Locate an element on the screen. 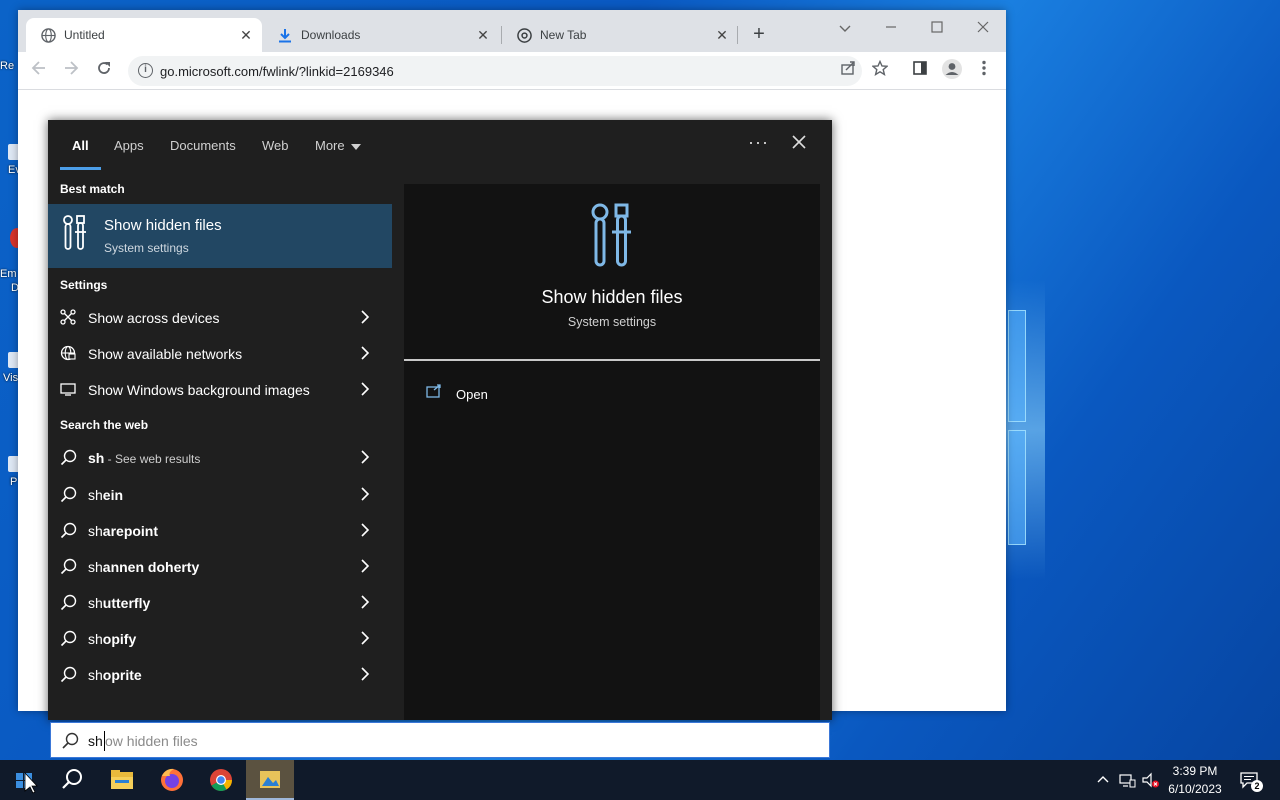  tab-apps: Apps is located at coordinates (129, 145).